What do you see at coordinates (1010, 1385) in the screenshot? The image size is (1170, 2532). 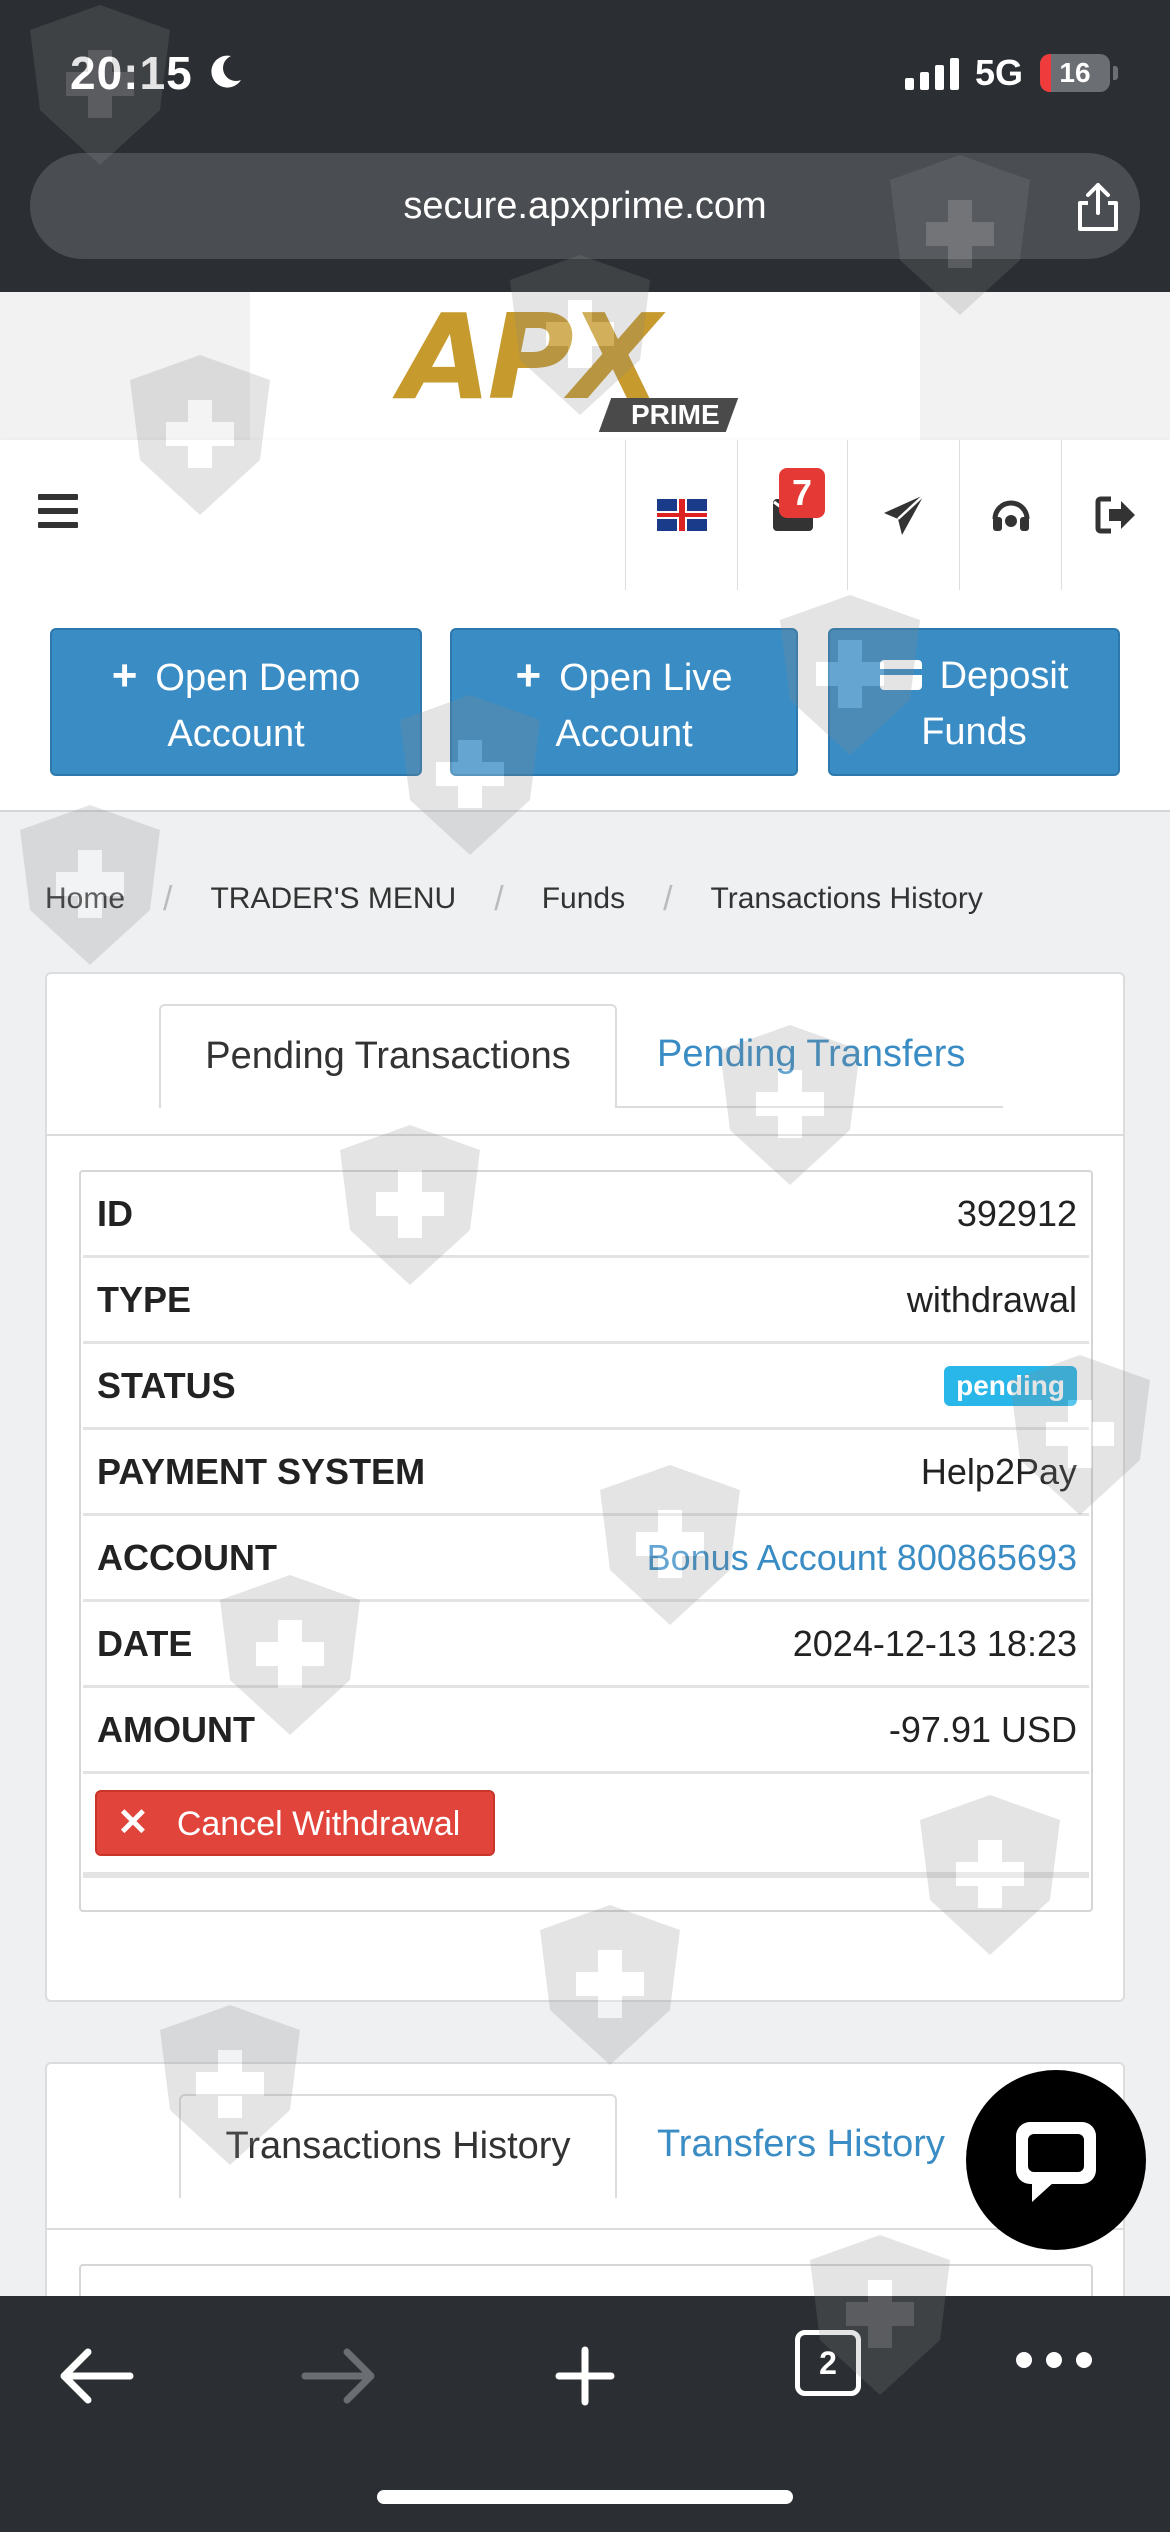 I see `status-badge: pending` at bounding box center [1010, 1385].